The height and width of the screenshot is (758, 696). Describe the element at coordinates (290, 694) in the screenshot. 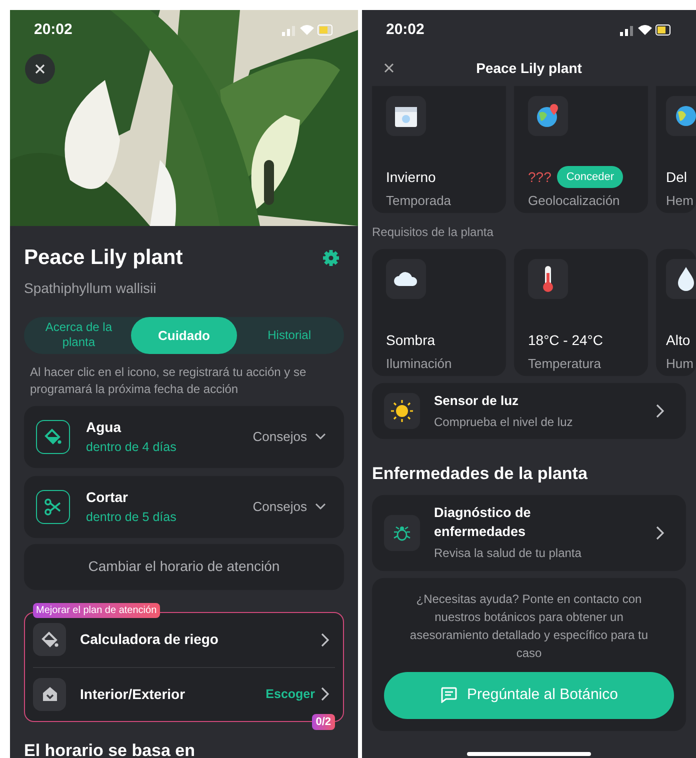

I see `choose-link: Escoger` at that location.